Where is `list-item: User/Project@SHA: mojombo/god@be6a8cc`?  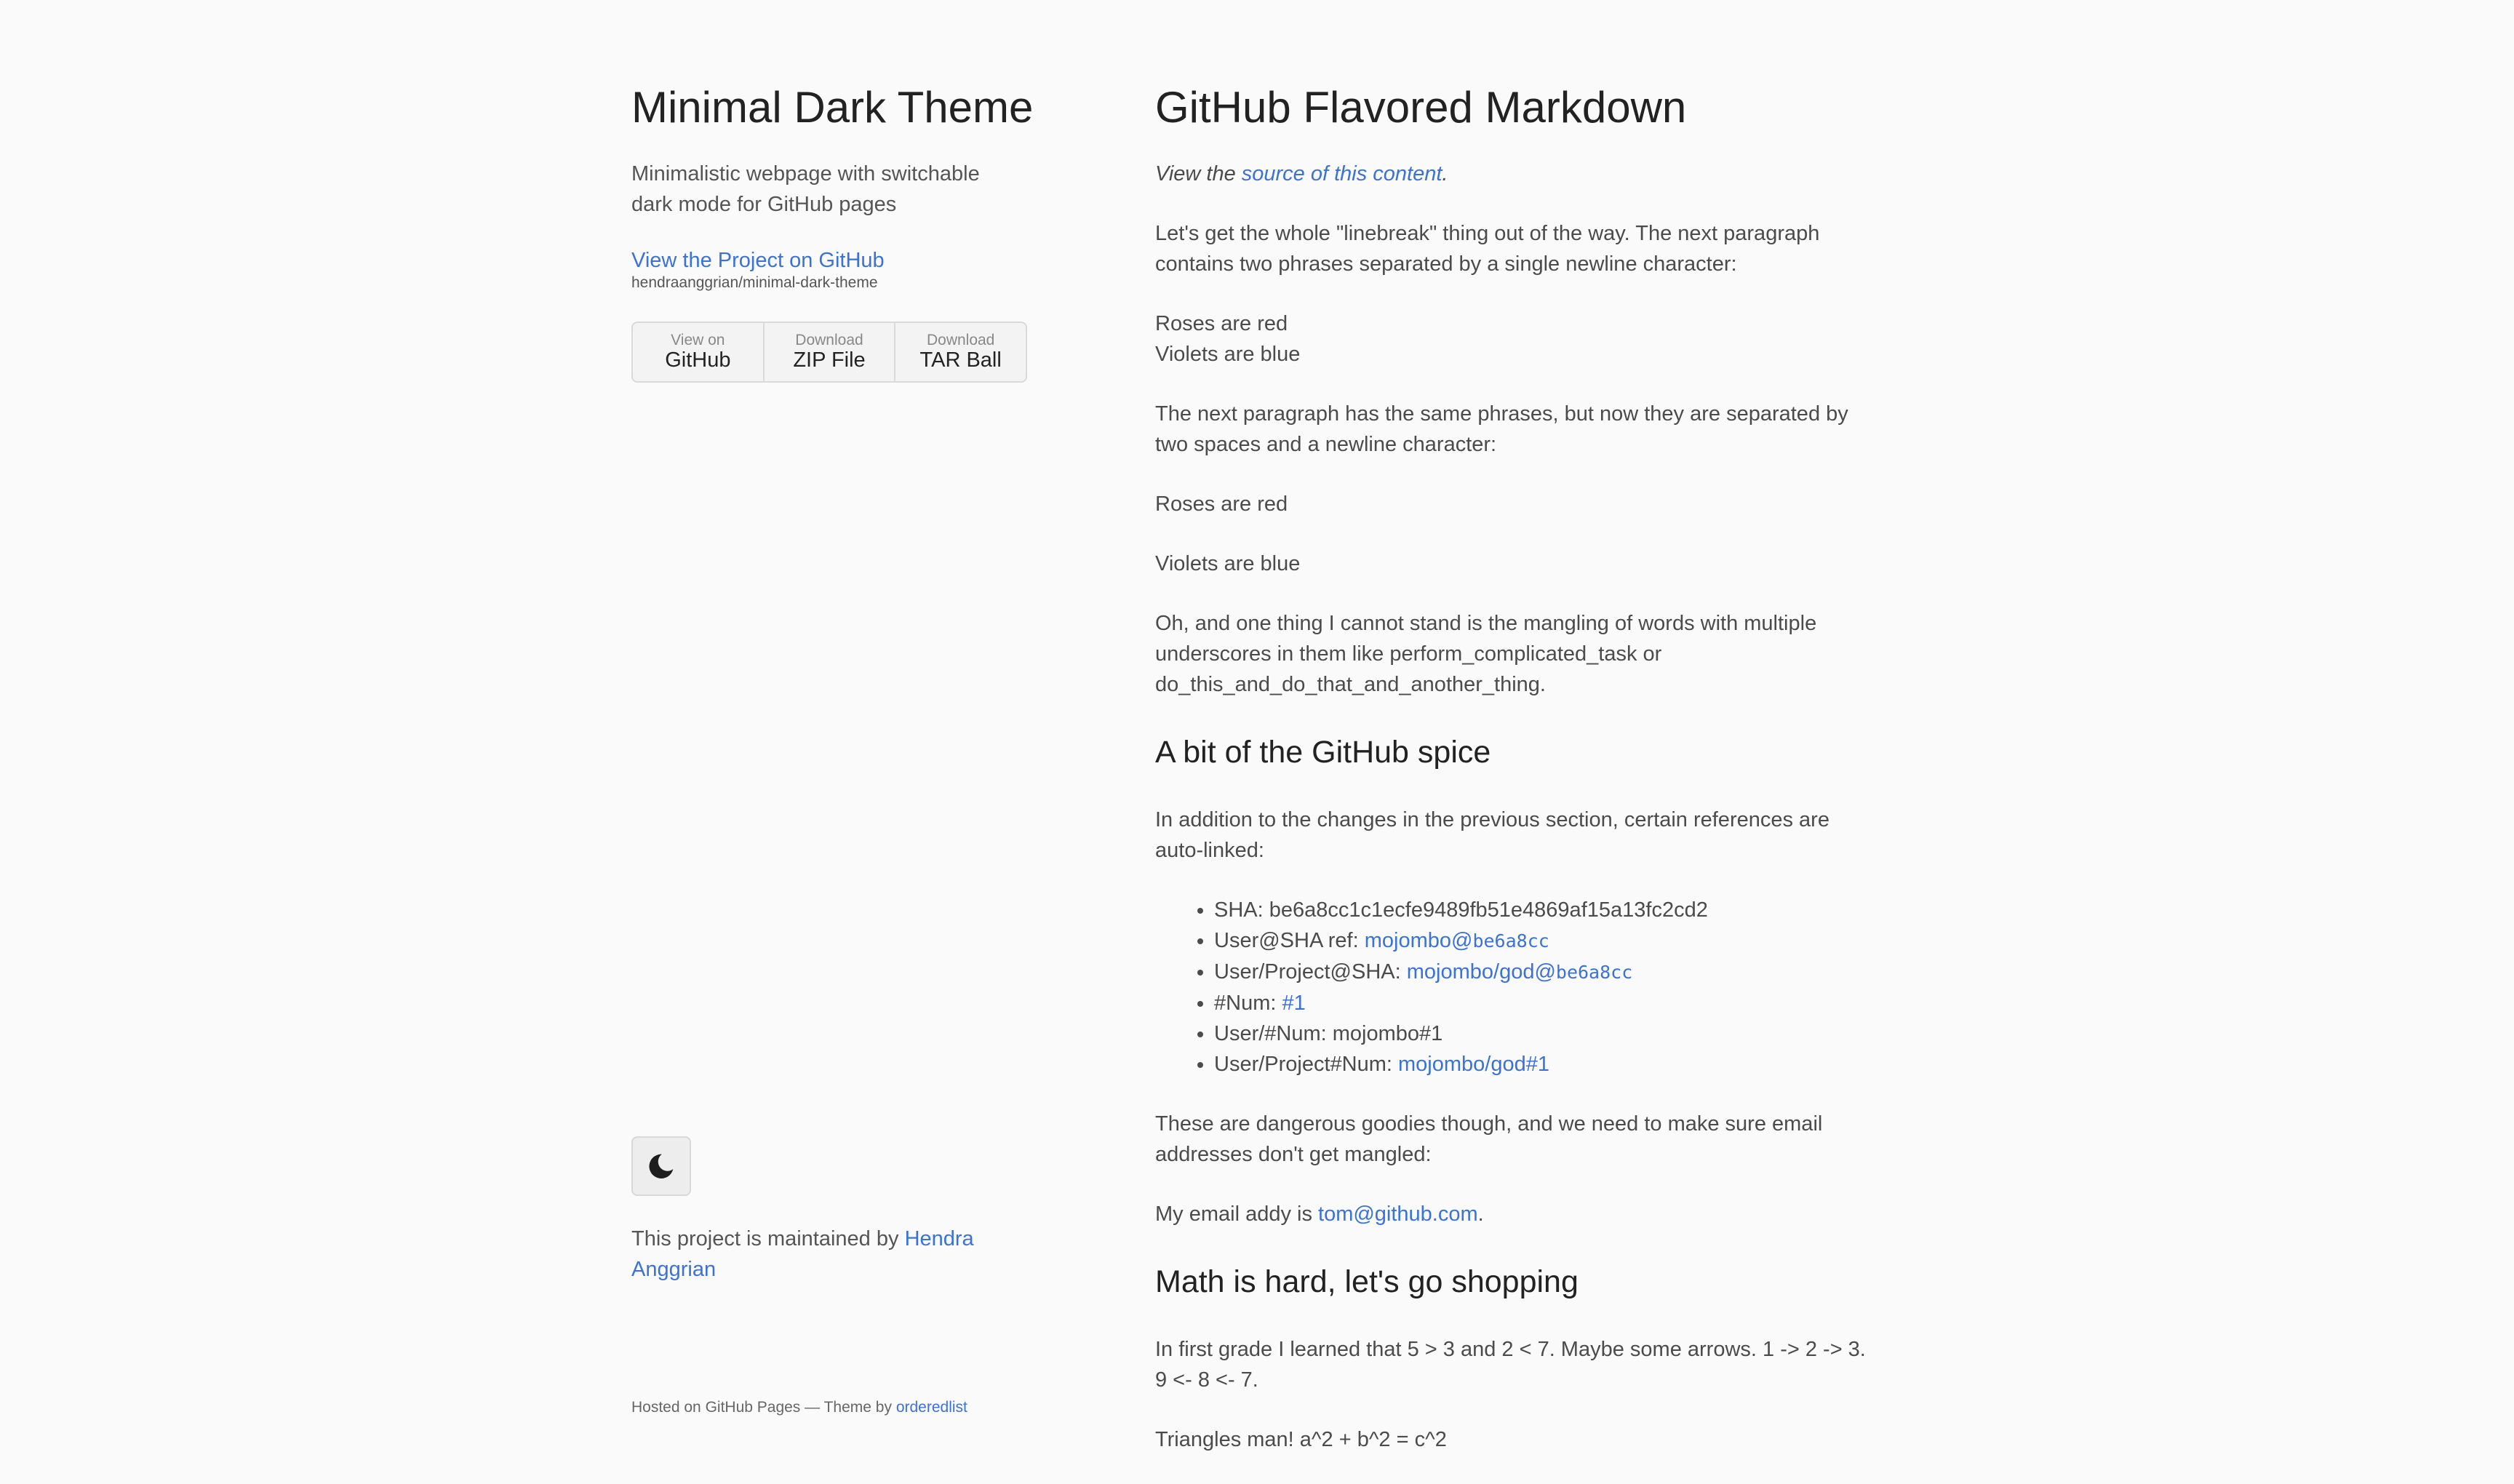 list-item: User/Project@SHA: mojombo/god@be6a8cc is located at coordinates (1548, 972).